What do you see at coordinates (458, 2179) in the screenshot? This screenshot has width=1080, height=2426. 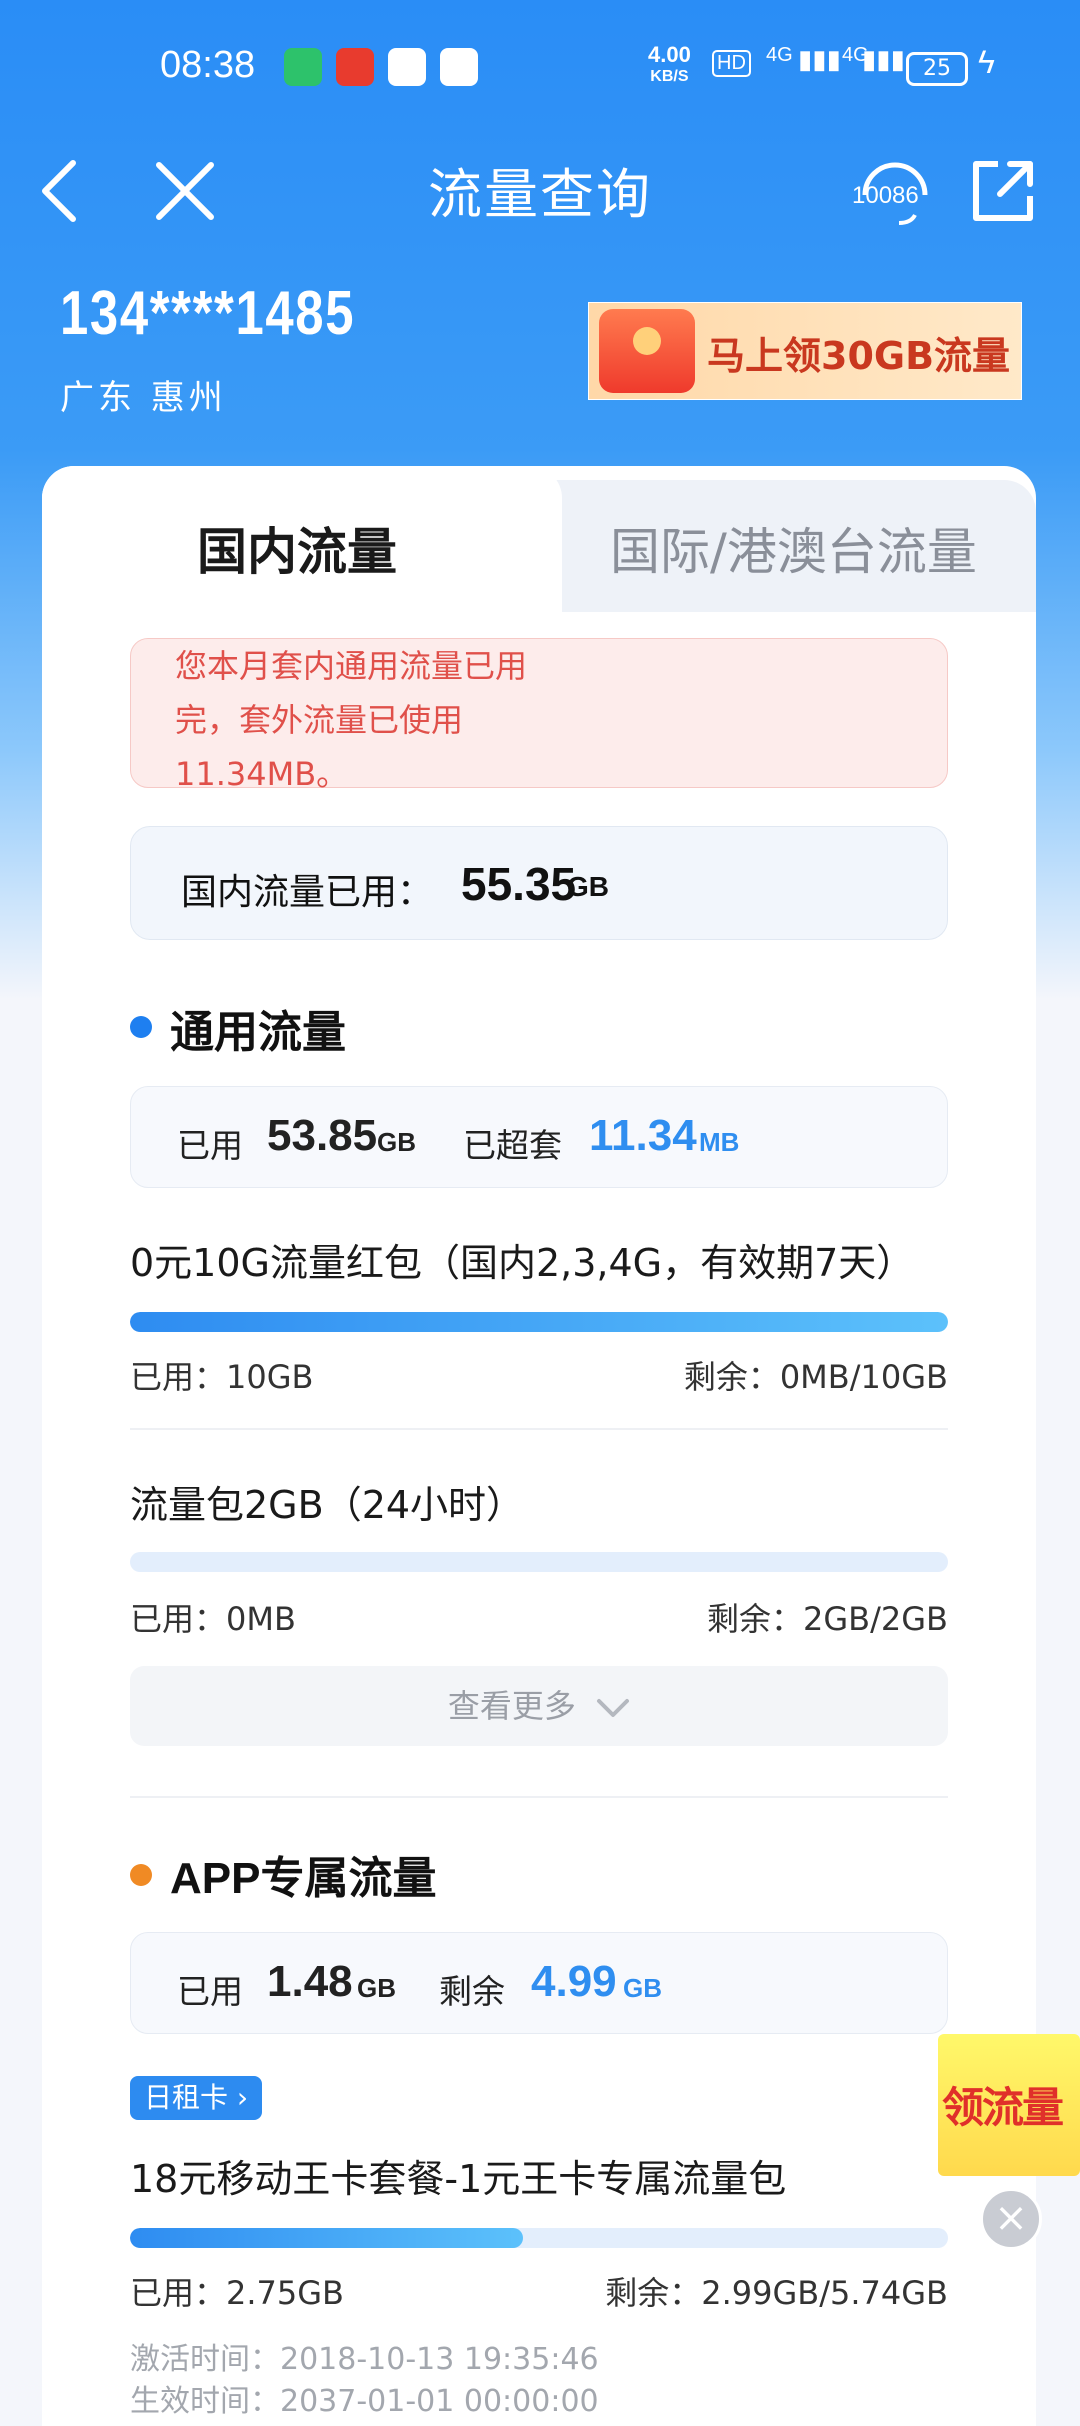 I see `package-name: 18元移动王卡套餐-1元王卡专属流量包` at bounding box center [458, 2179].